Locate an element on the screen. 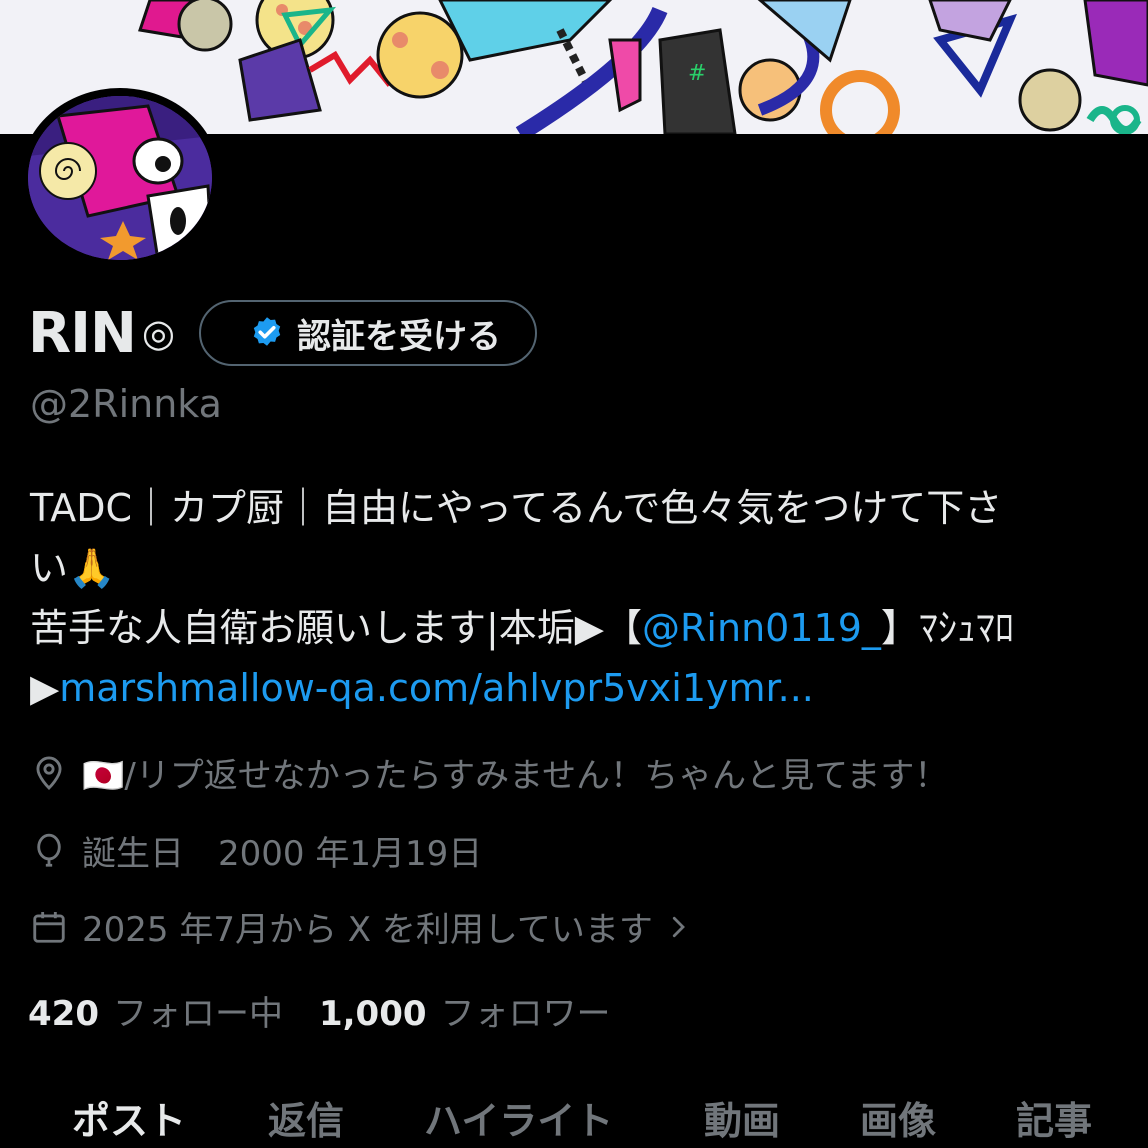 The height and width of the screenshot is (1148, 1148). tab-posts: ポスト is located at coordinates (129, 1117).